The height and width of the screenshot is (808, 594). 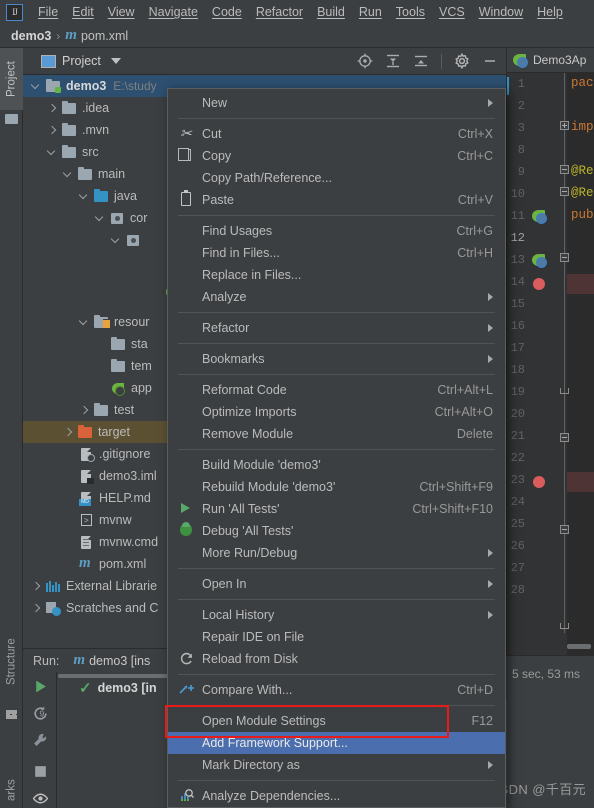 I want to click on run-tree-item: ✓ demo3 [in, so click(x=118, y=688).